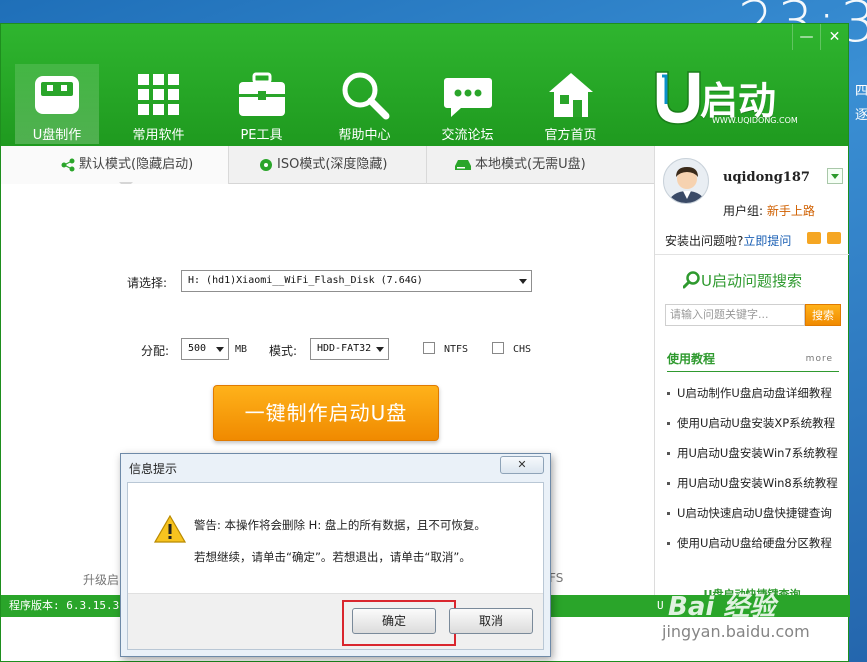  What do you see at coordinates (158, 135) in the screenshot?
I see `nav-label: 常用软件` at bounding box center [158, 135].